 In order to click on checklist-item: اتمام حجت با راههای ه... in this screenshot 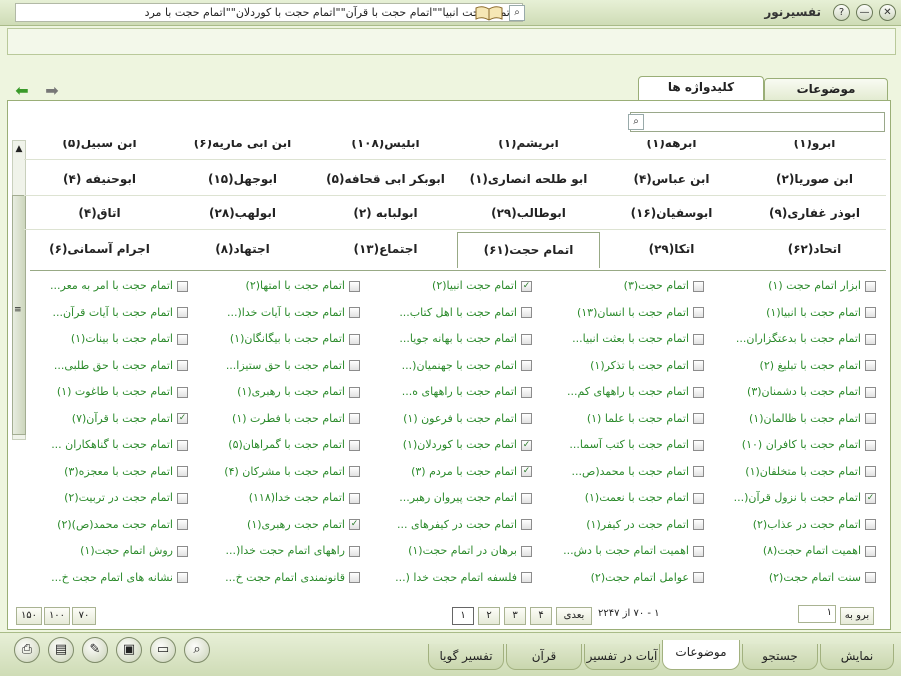, I will do `click(451, 392)`.